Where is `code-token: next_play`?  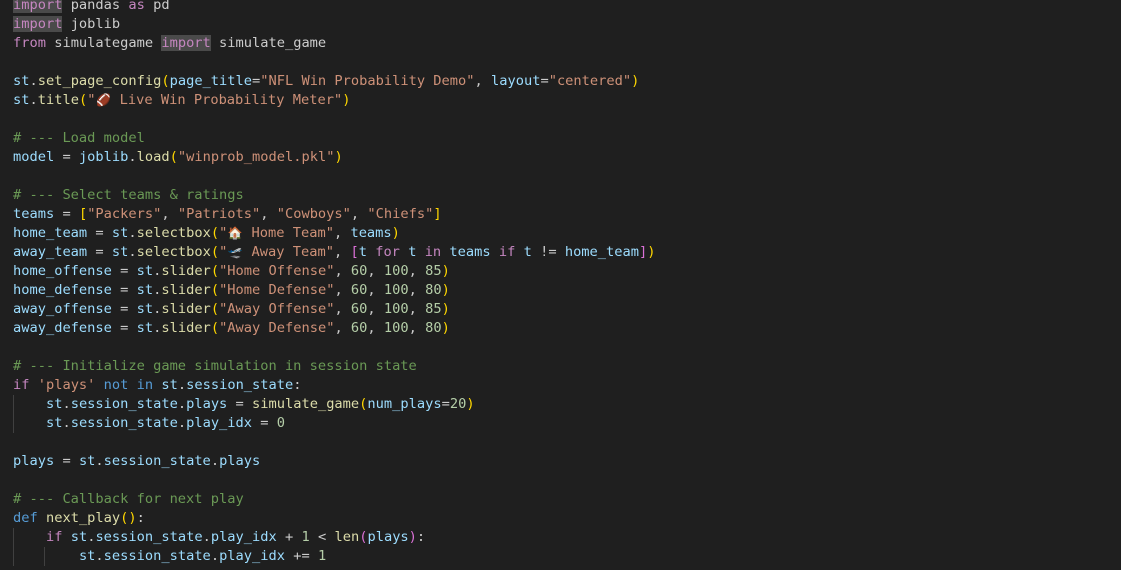 code-token: next_play is located at coordinates (83, 518).